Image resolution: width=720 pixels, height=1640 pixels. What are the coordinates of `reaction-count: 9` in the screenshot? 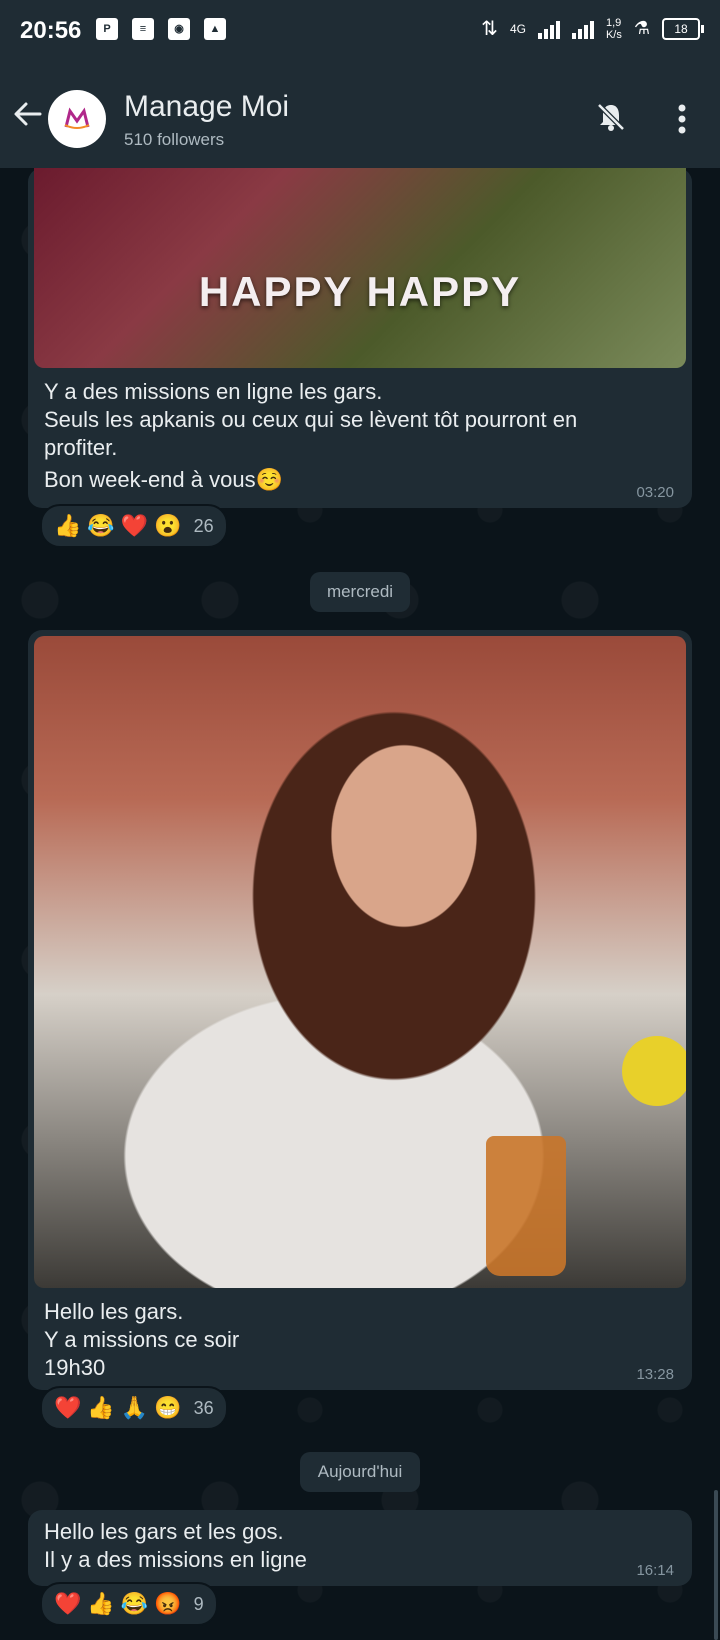 It's located at (198, 1603).